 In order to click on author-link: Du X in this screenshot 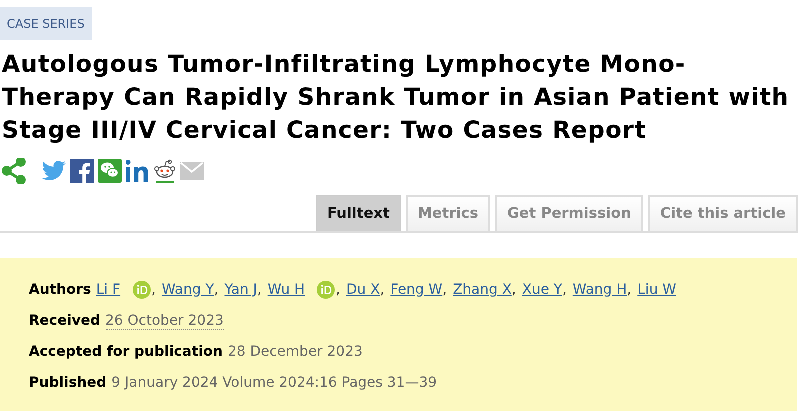, I will do `click(363, 290)`.